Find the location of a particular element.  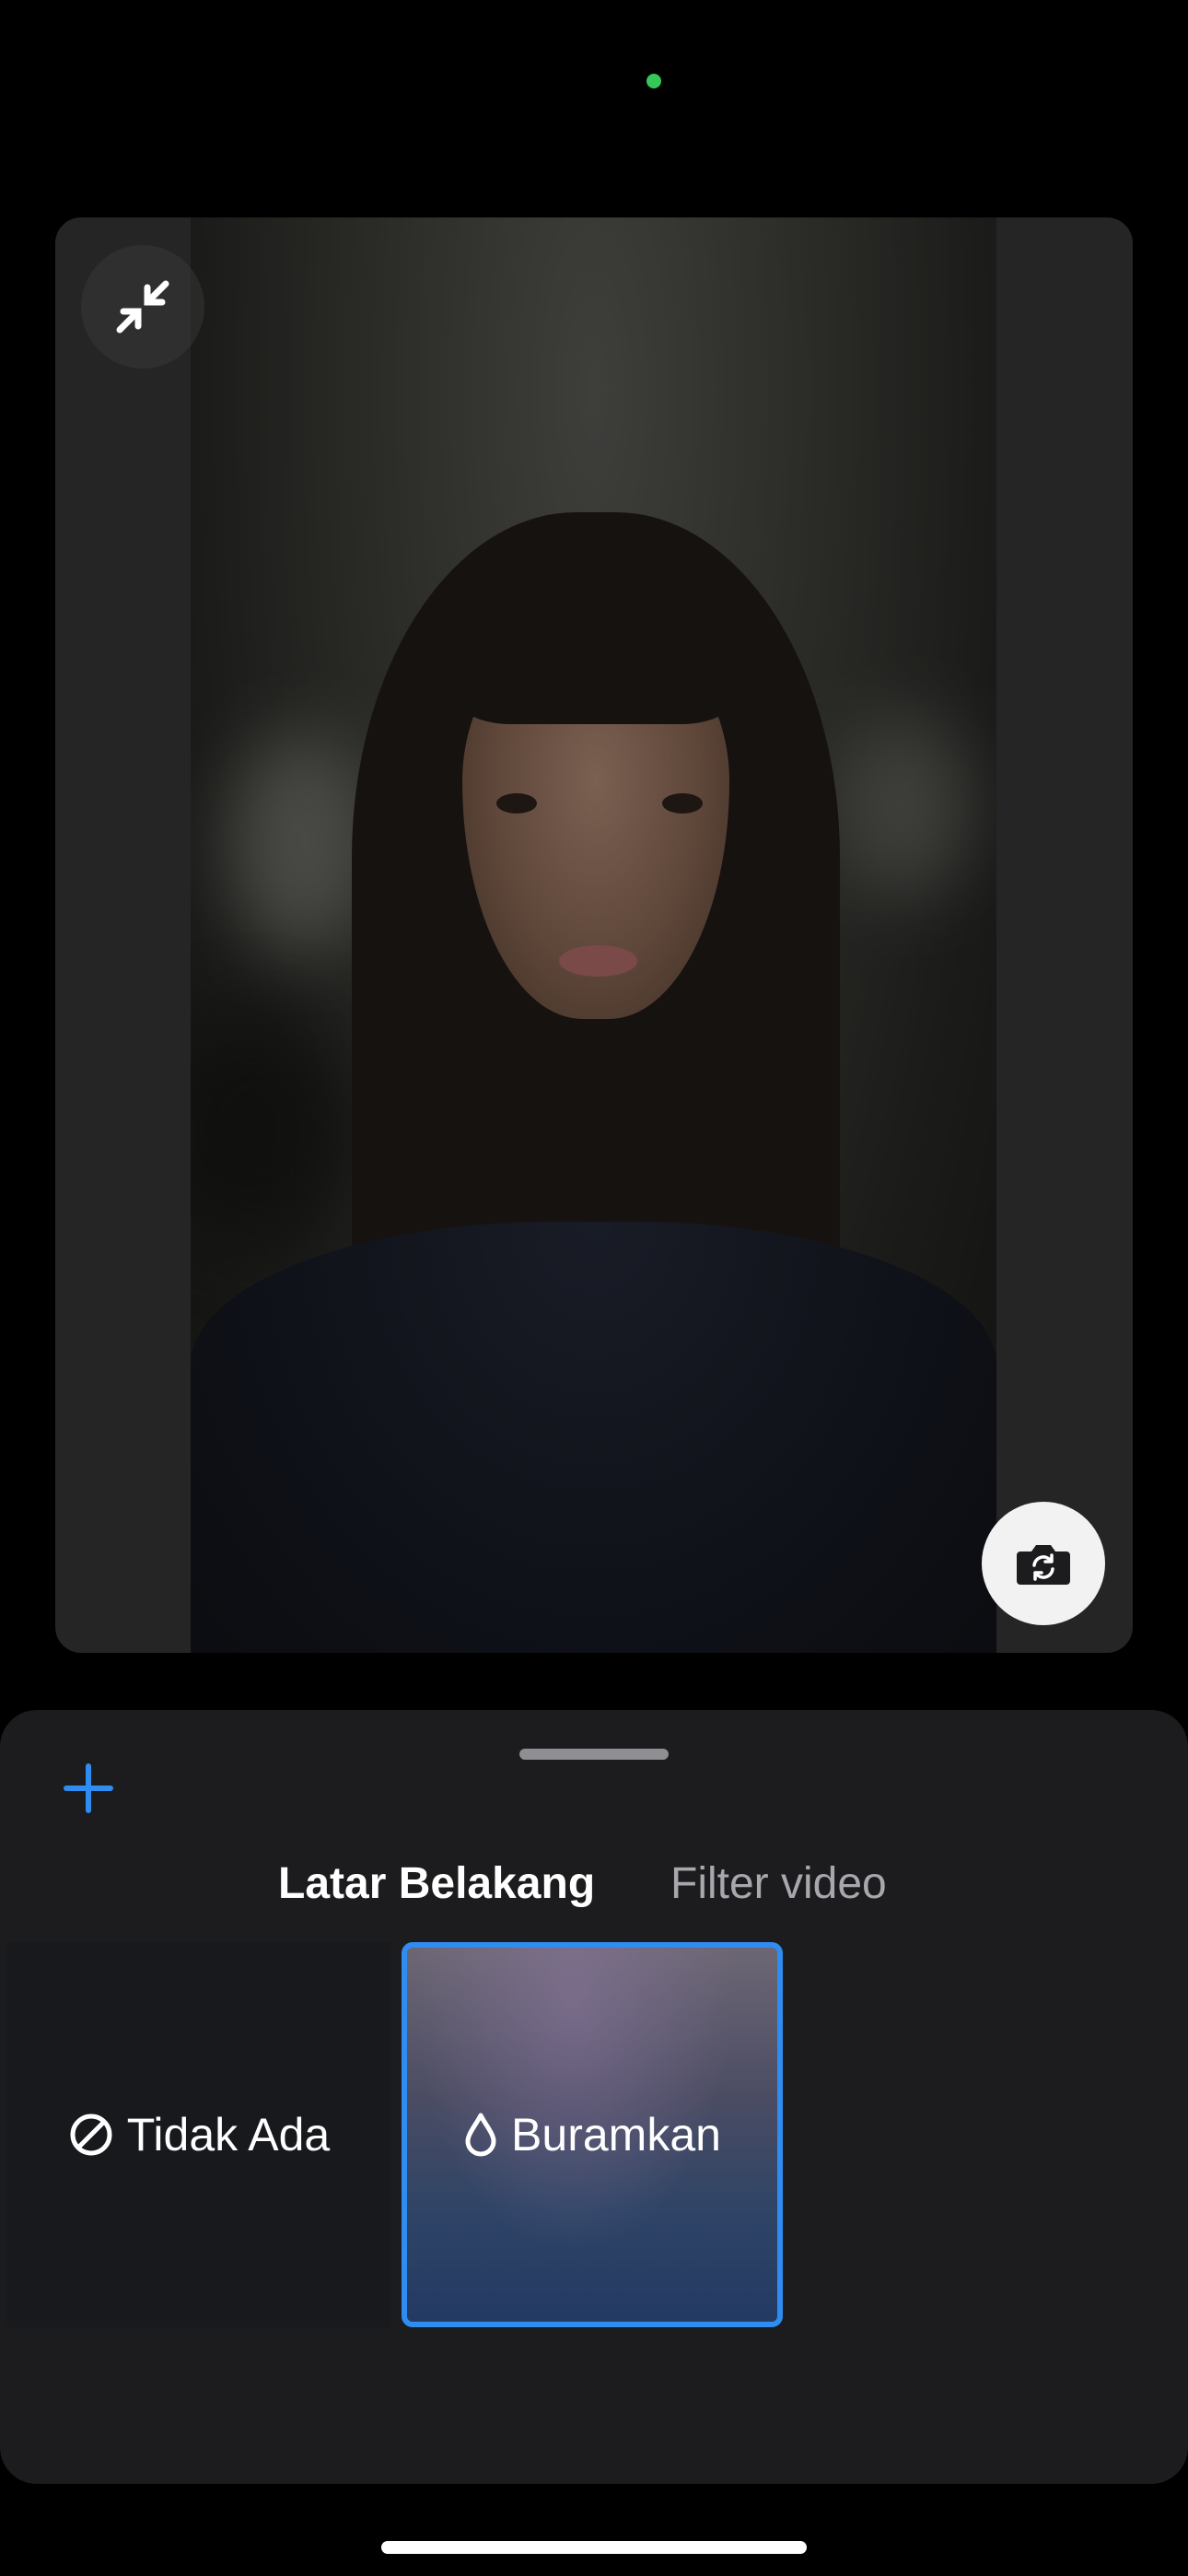

collapse-preview-button is located at coordinates (143, 307).